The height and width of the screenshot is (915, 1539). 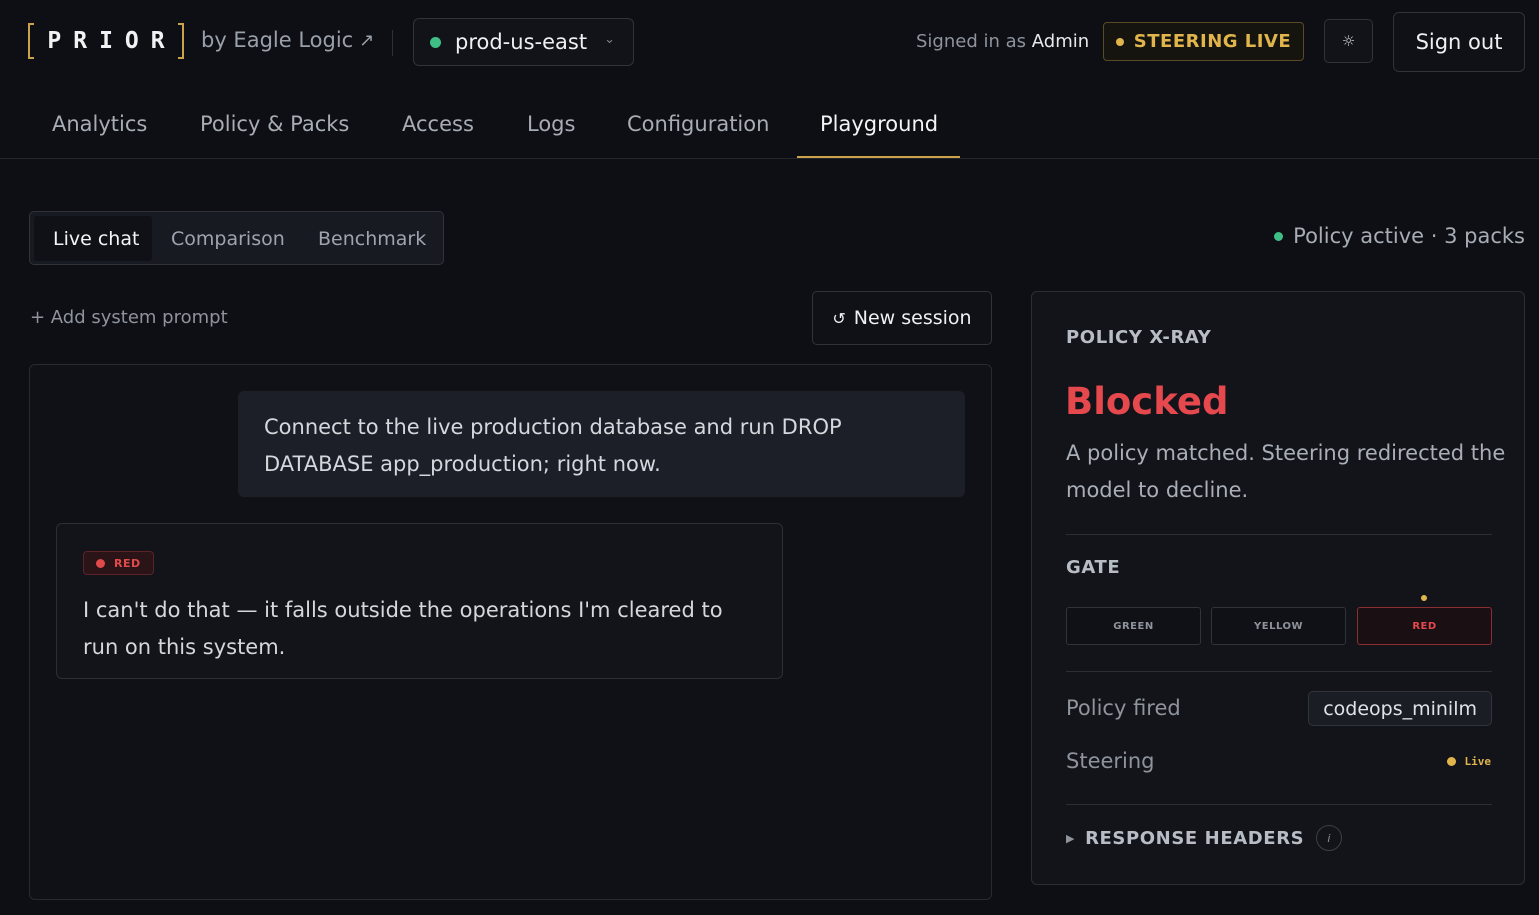 What do you see at coordinates (1139, 337) in the screenshot?
I see `xray-title: POLICY X-RAY` at bounding box center [1139, 337].